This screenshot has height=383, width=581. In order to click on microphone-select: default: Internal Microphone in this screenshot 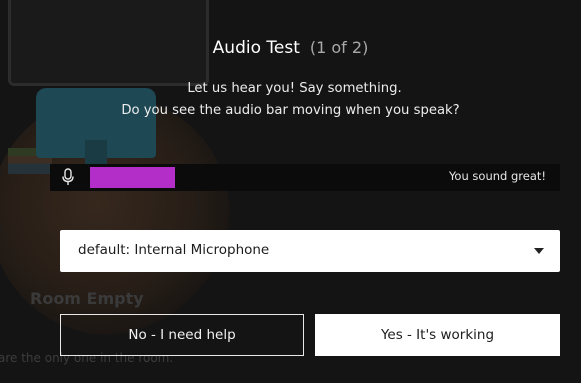, I will do `click(310, 251)`.